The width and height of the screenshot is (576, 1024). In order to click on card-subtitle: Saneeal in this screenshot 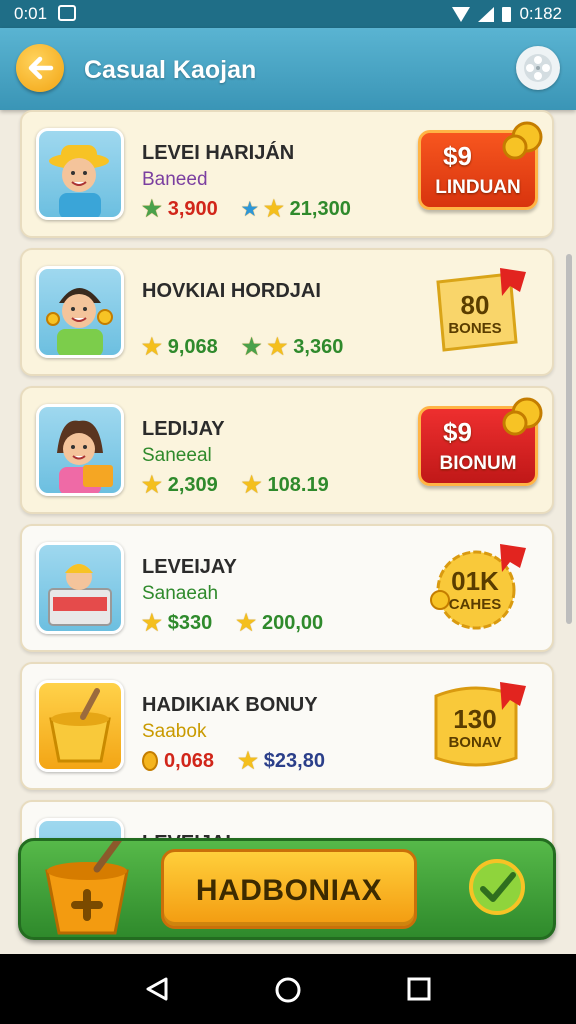, I will do `click(177, 455)`.